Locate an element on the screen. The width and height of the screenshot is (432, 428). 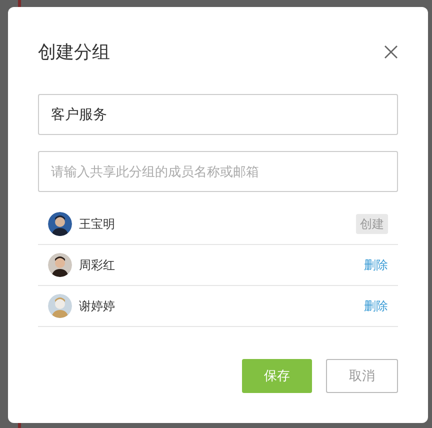
member-name: 周彩红 is located at coordinates (97, 265).